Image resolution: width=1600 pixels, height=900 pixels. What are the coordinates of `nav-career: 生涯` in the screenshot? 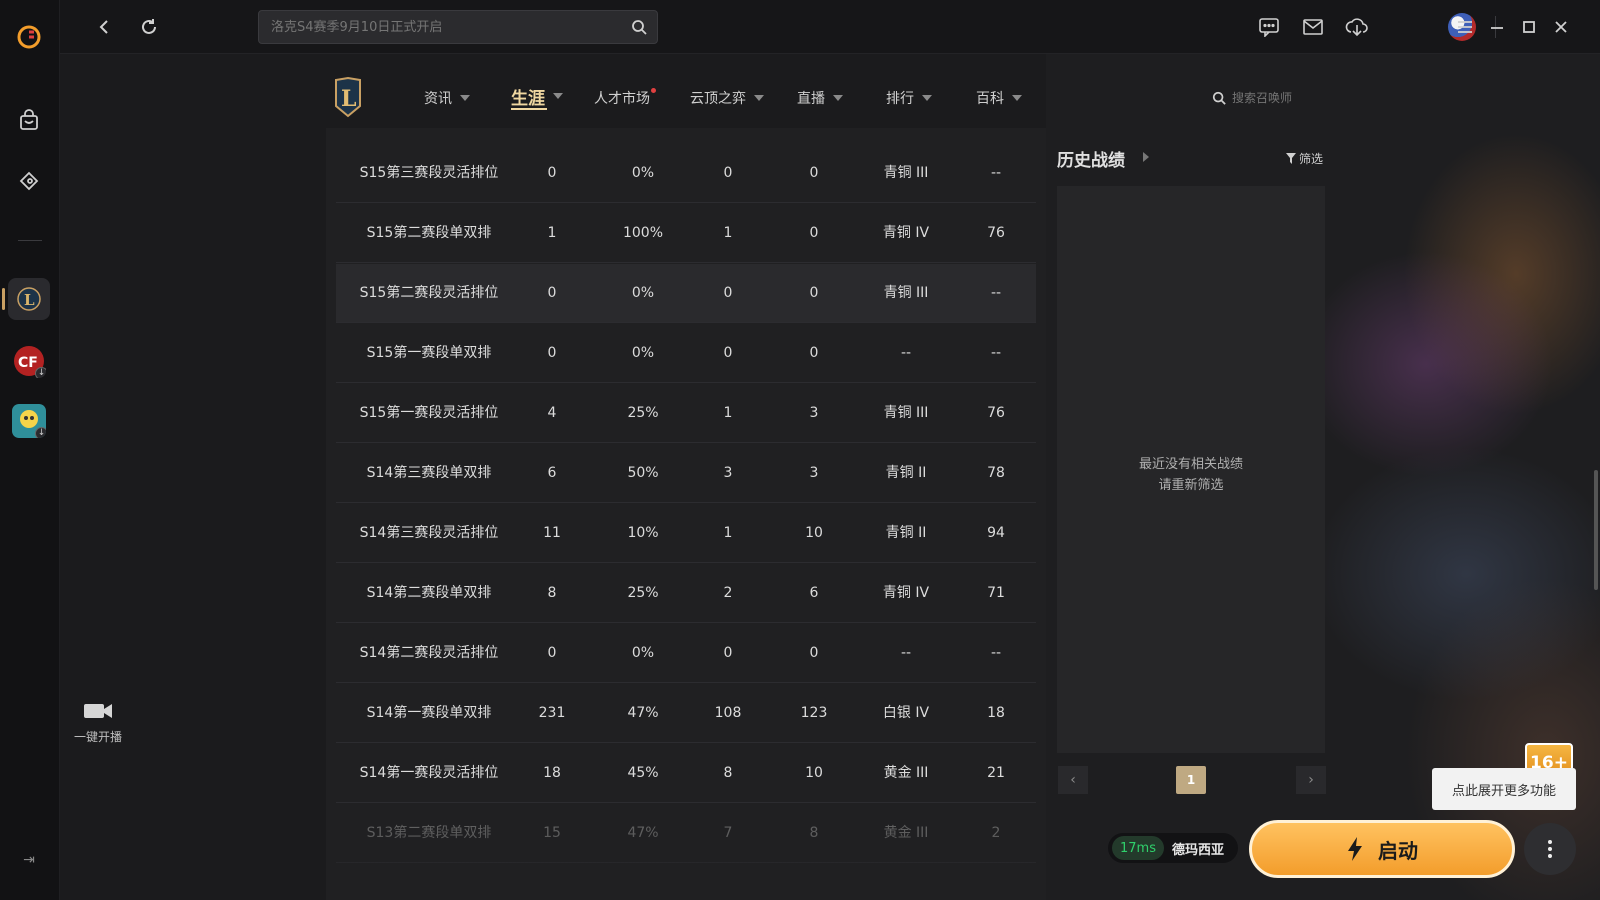 It's located at (537, 97).